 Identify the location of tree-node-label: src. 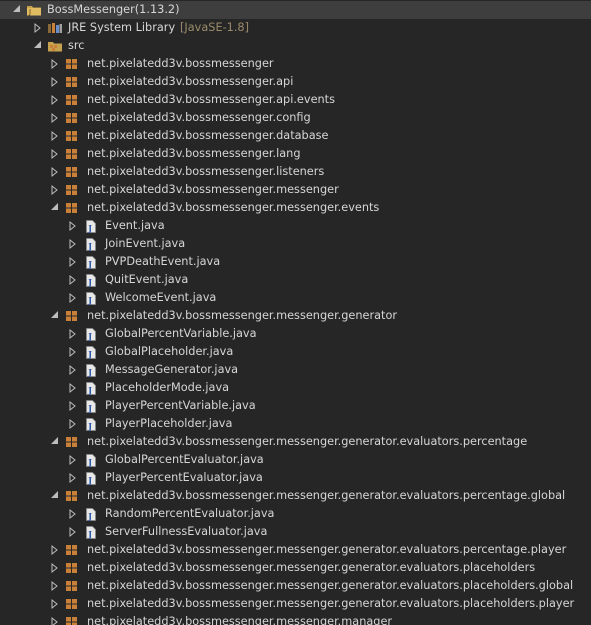
(76, 45).